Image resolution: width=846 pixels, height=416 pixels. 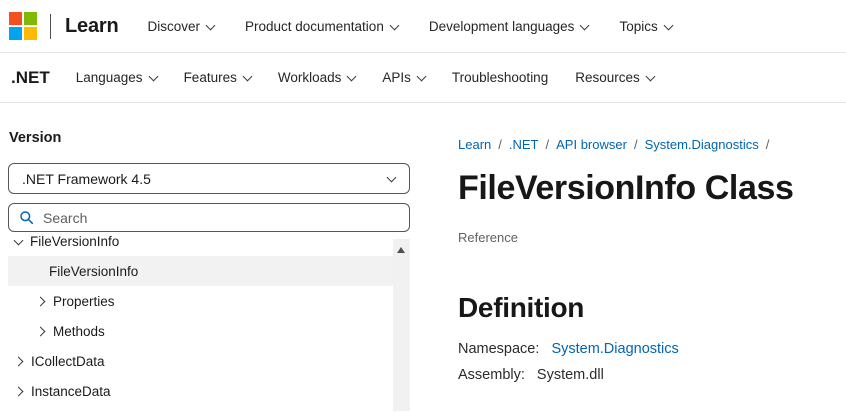 I want to click on nav-item-label: Discover, so click(x=173, y=26).